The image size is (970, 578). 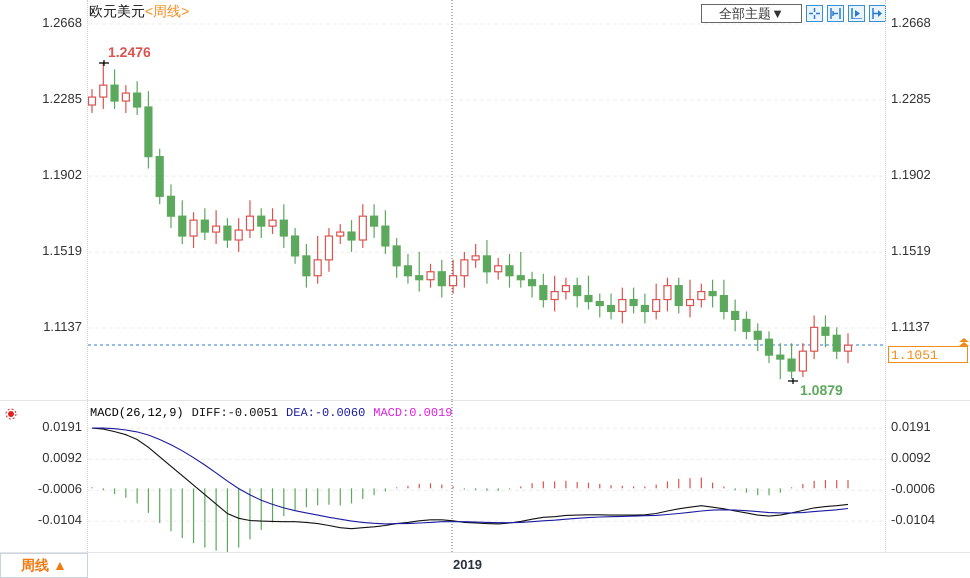 I want to click on x-axis-label: 2019, so click(x=467, y=564).